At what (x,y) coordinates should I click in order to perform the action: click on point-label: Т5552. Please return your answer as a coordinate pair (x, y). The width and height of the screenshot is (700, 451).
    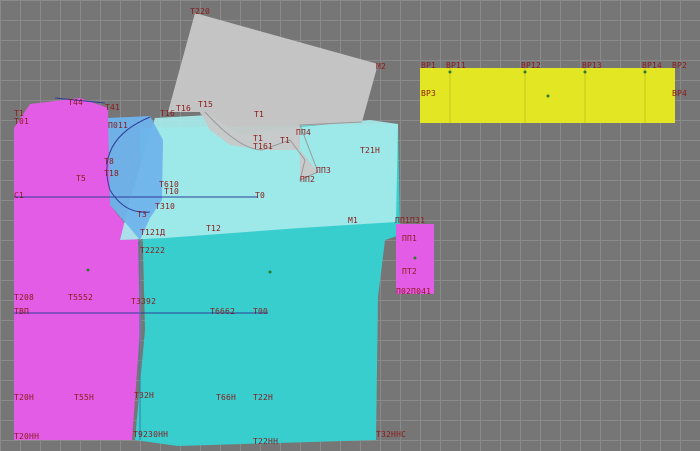
    Looking at the image, I should click on (80, 298).